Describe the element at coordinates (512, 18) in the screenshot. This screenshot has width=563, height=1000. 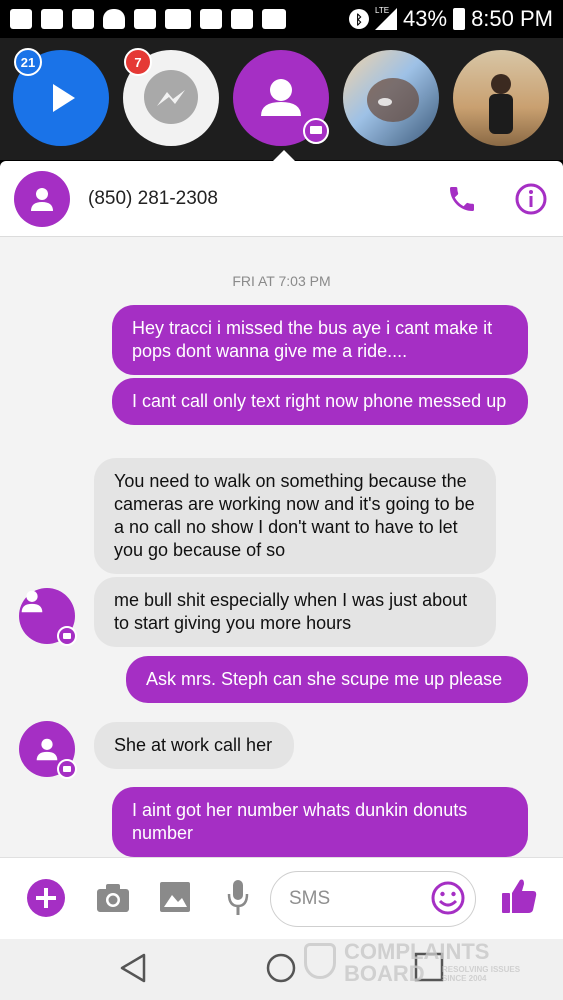
I see `clock: 8:50 PM` at that location.